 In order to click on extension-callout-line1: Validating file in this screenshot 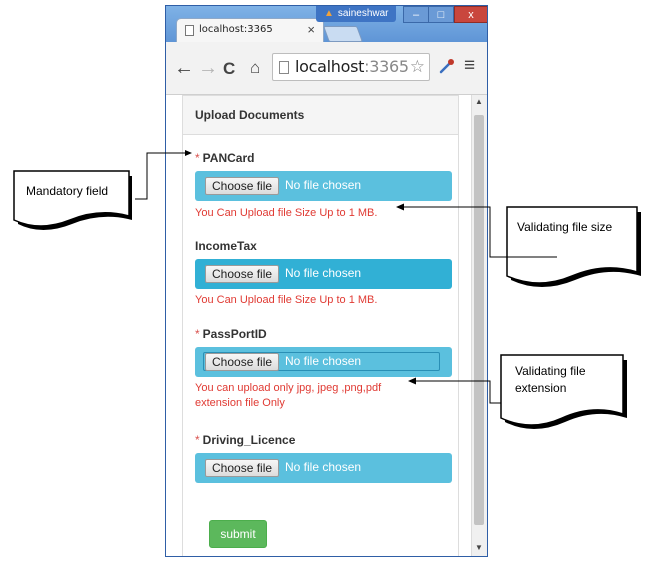, I will do `click(550, 371)`.